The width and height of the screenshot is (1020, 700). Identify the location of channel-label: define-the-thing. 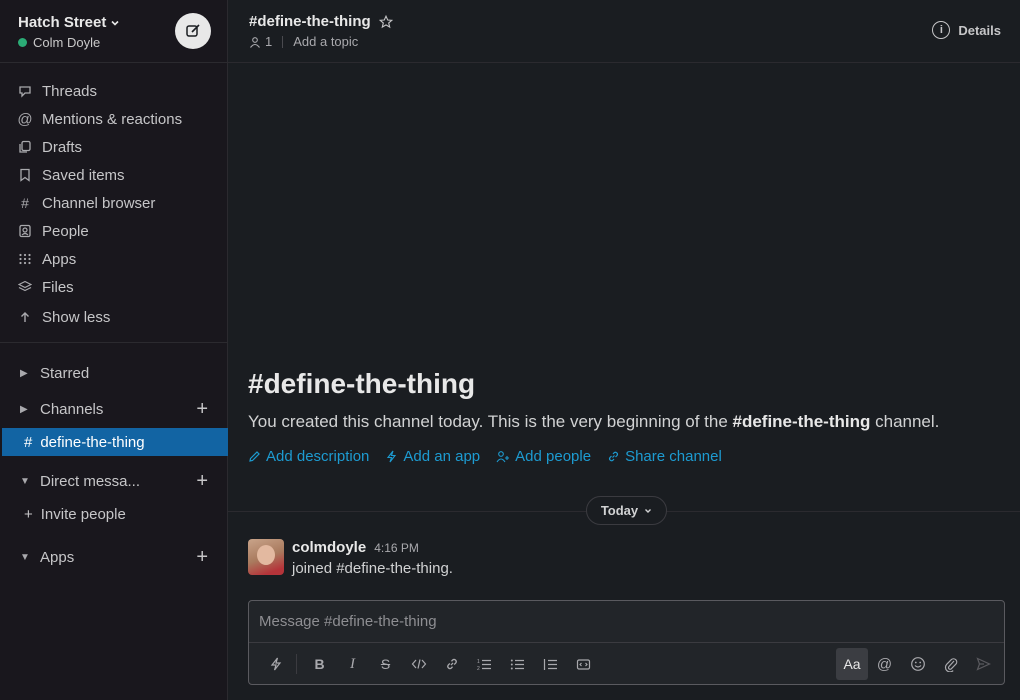
(92, 442).